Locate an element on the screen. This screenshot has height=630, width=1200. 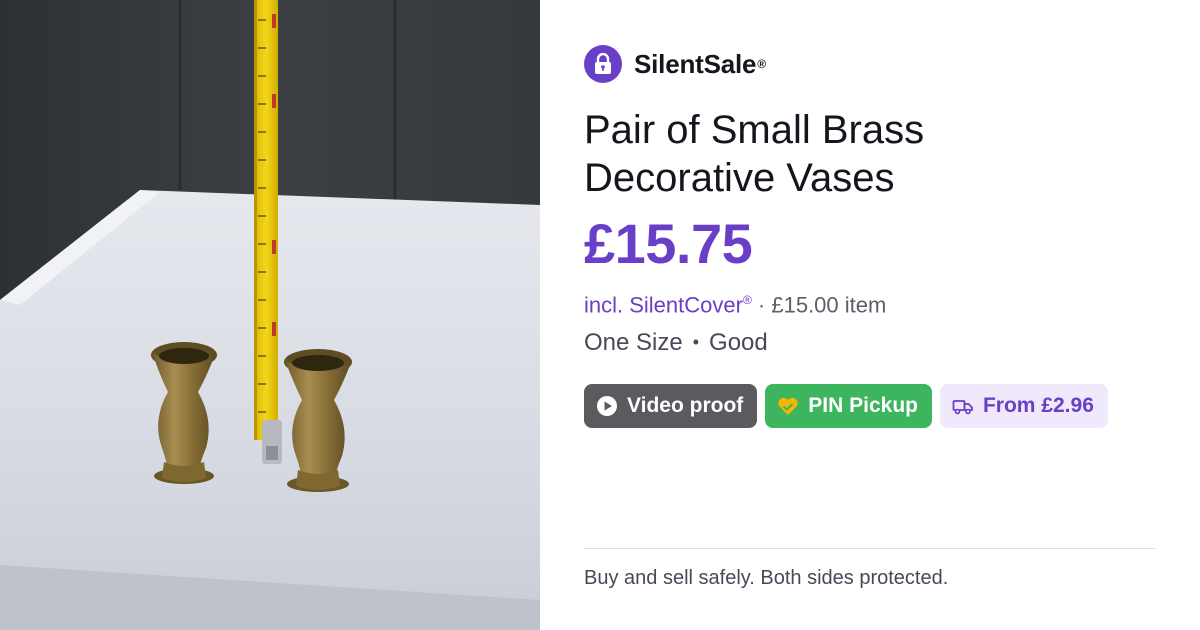
item-size: One Size is located at coordinates (633, 343).